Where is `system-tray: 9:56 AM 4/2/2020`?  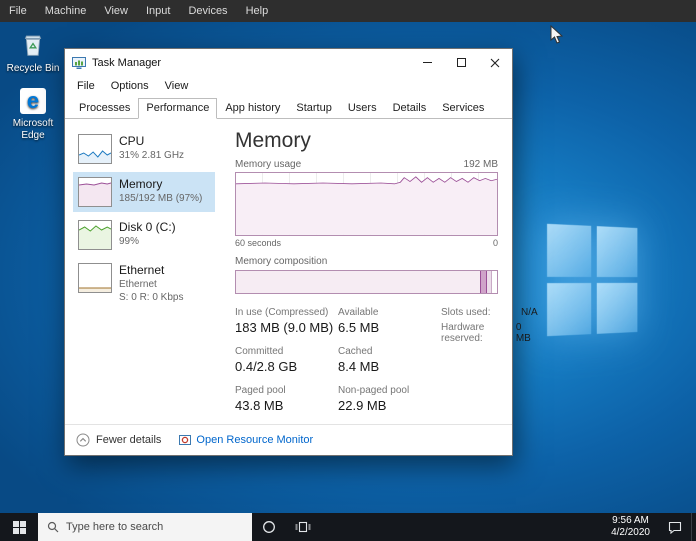
system-tray: 9:56 AM 4/2/2020 is located at coordinates (649, 527).